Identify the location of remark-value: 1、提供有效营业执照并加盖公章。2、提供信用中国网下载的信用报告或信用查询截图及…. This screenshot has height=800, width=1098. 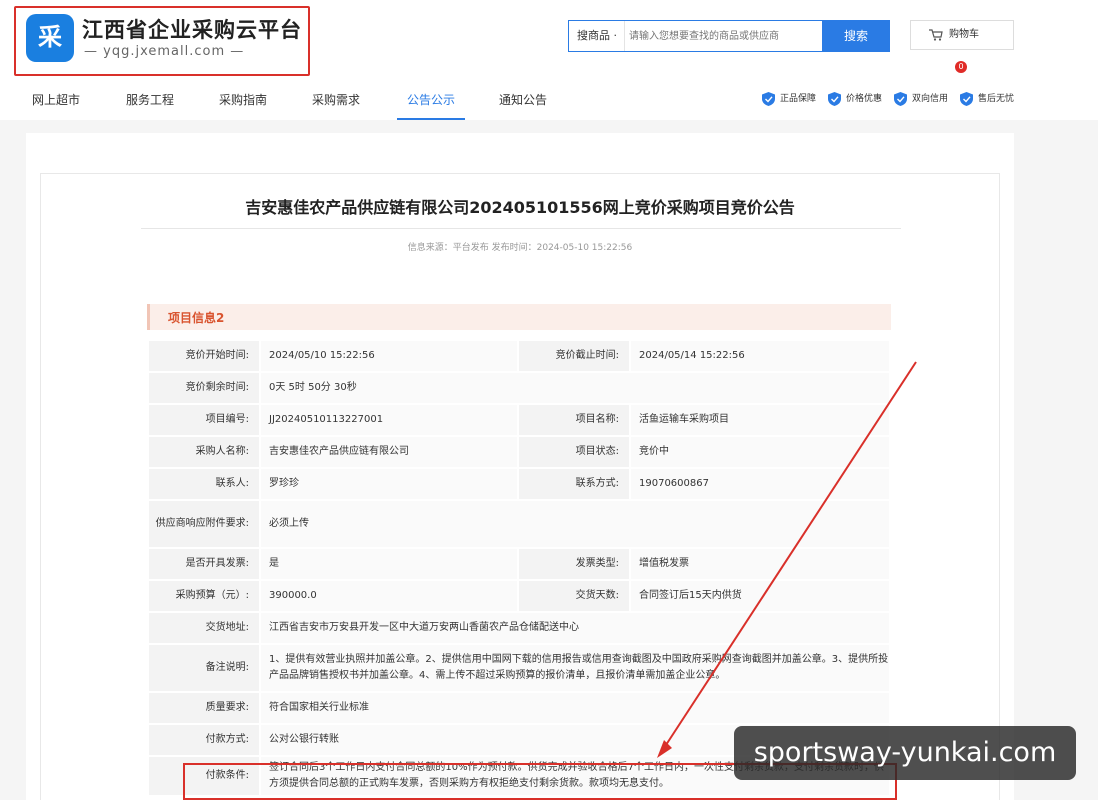
(575, 668).